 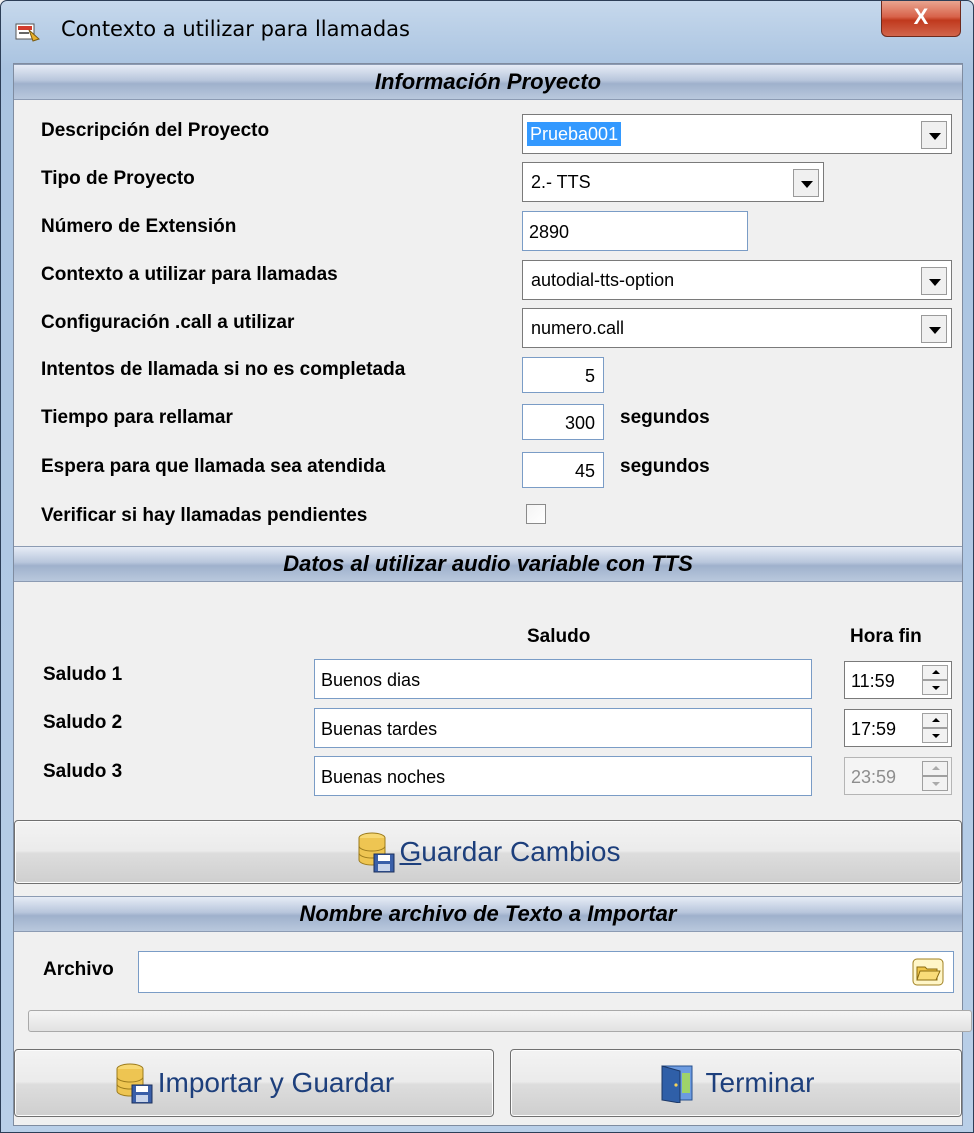 What do you see at coordinates (488, 914) in the screenshot?
I see `section-header-import: Nombre archivo de Texto a Importar` at bounding box center [488, 914].